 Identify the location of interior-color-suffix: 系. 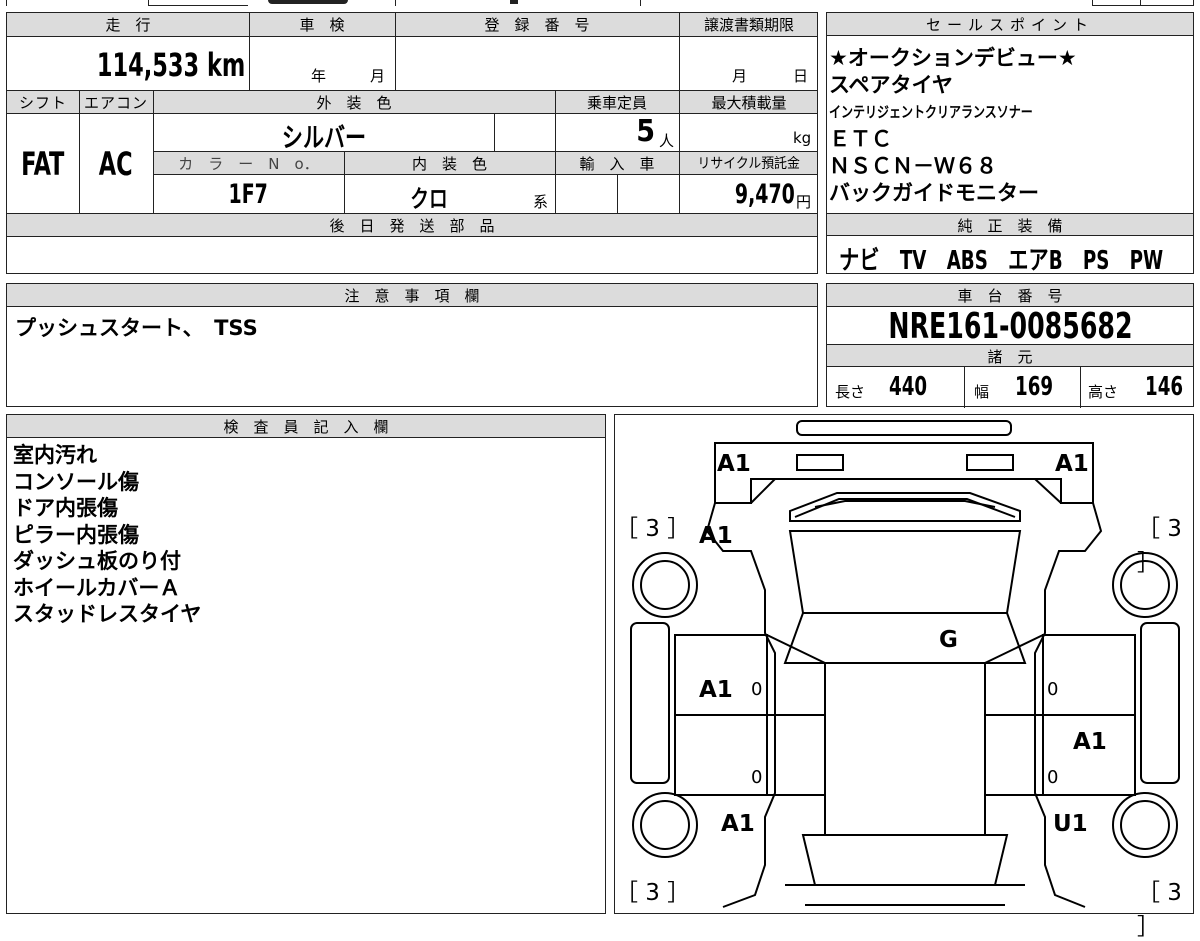
(541, 202).